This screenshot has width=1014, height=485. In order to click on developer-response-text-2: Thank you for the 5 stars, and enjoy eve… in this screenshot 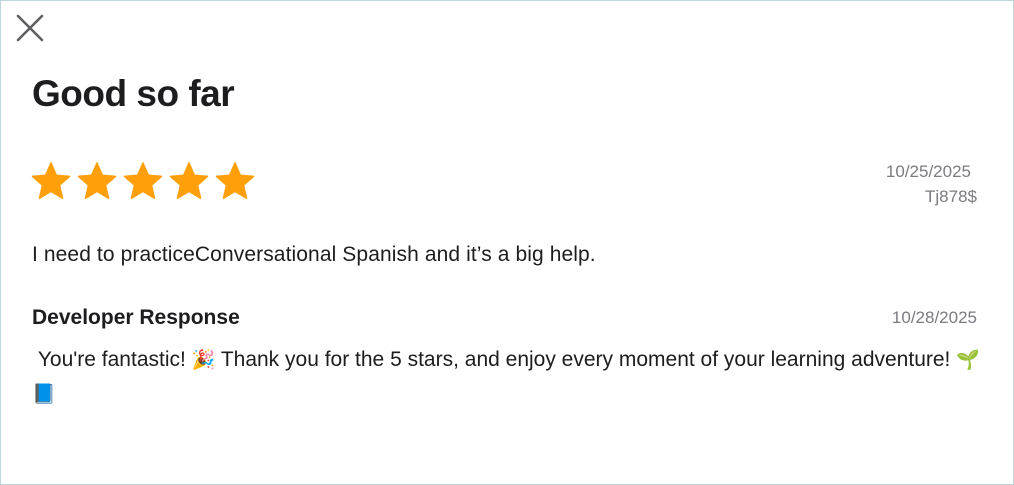, I will do `click(586, 359)`.